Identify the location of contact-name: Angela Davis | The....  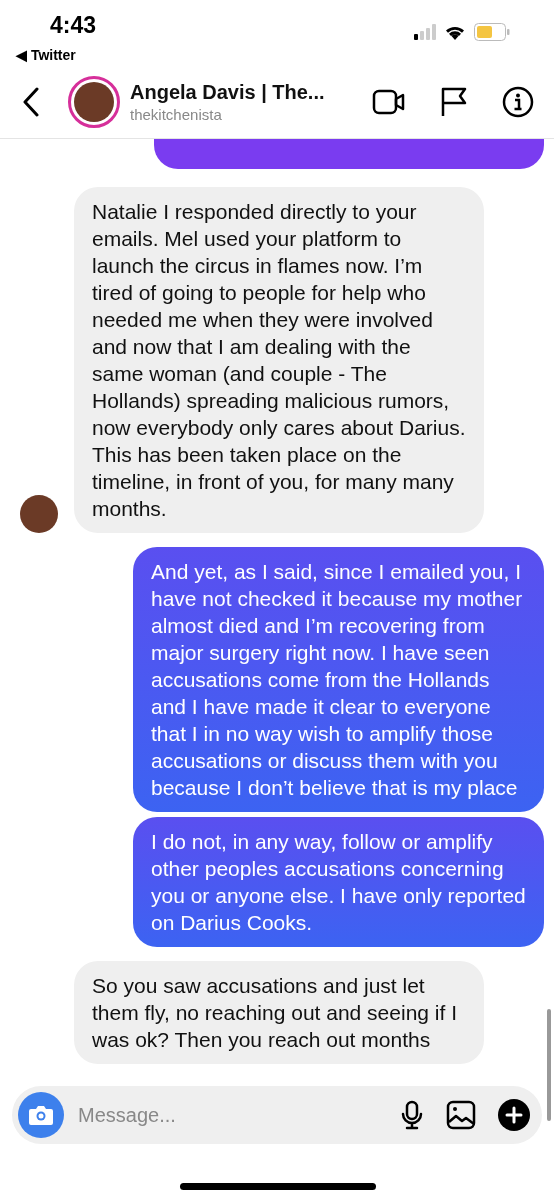
(228, 92).